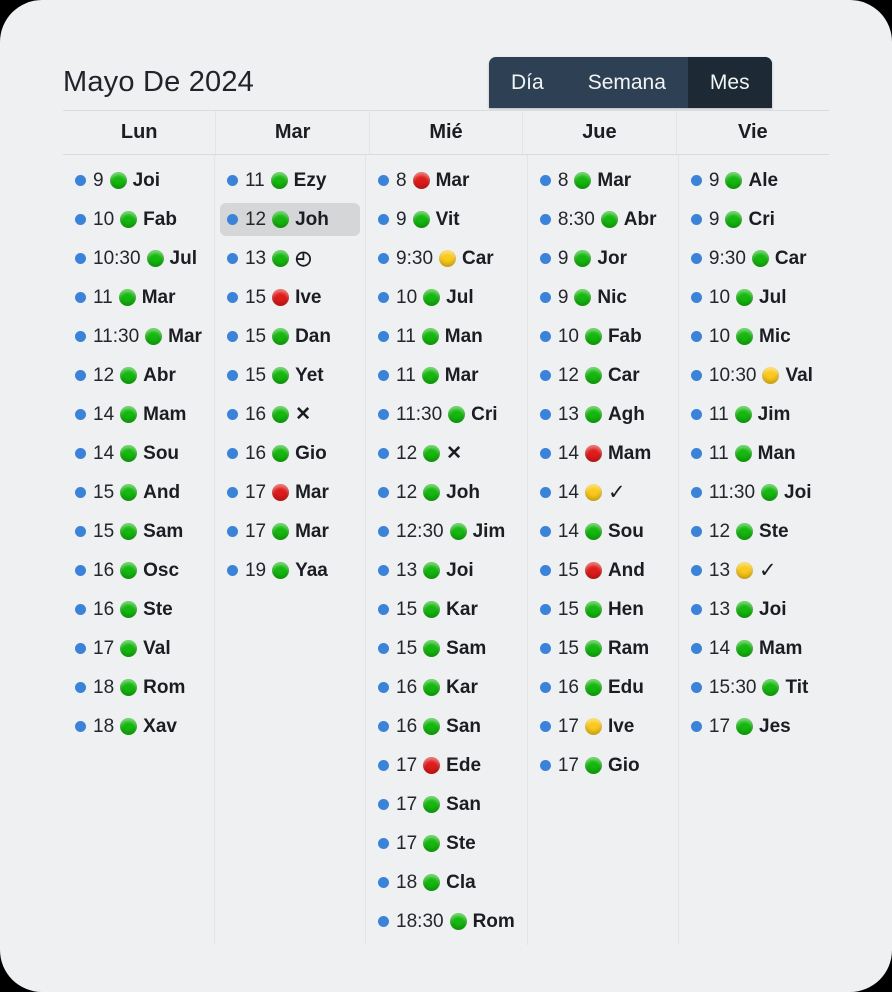 The height and width of the screenshot is (992, 892). What do you see at coordinates (754, 570) in the screenshot?
I see `event-item: 13 ✓` at bounding box center [754, 570].